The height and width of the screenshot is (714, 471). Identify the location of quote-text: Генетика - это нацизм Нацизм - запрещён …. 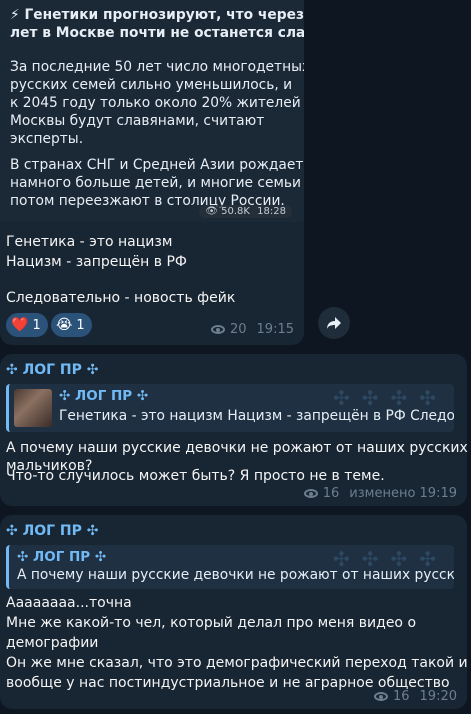
(256, 416).